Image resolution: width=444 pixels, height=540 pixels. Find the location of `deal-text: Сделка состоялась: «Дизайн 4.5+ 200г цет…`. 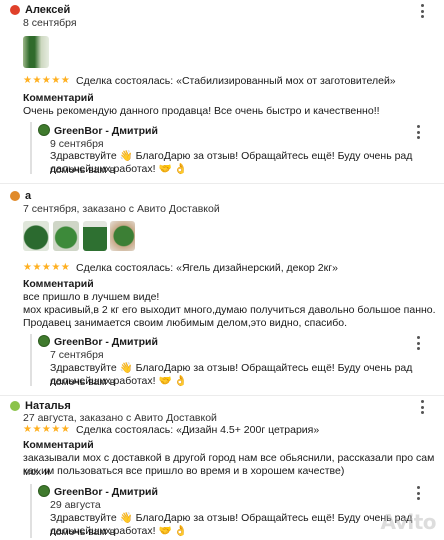

deal-text: Сделка состоялась: «Дизайн 4.5+ 200г цет… is located at coordinates (198, 430).